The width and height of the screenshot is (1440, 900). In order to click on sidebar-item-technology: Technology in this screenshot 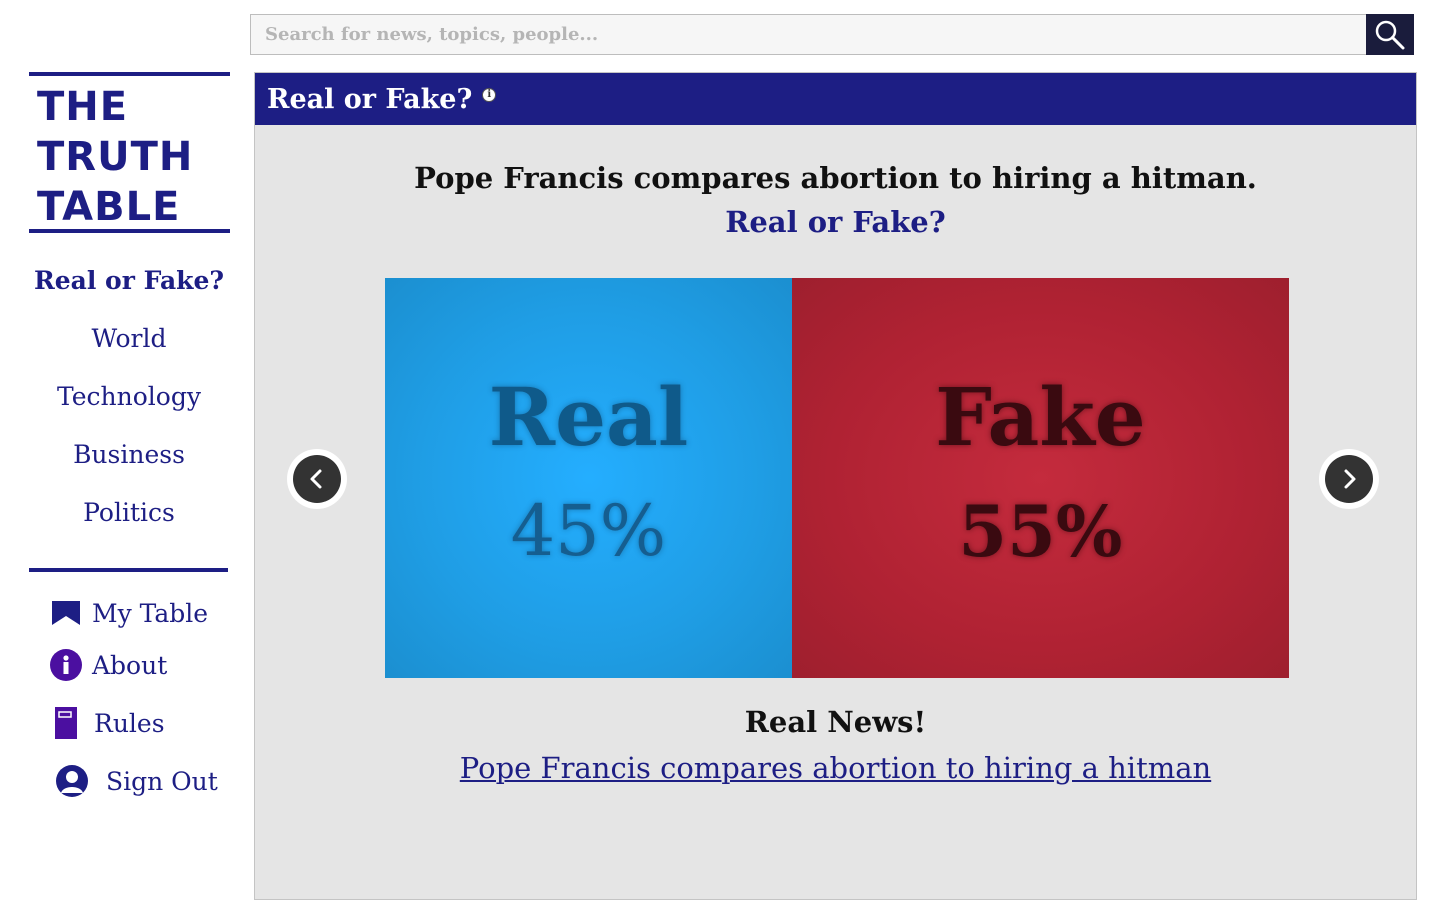, I will do `click(129, 407)`.